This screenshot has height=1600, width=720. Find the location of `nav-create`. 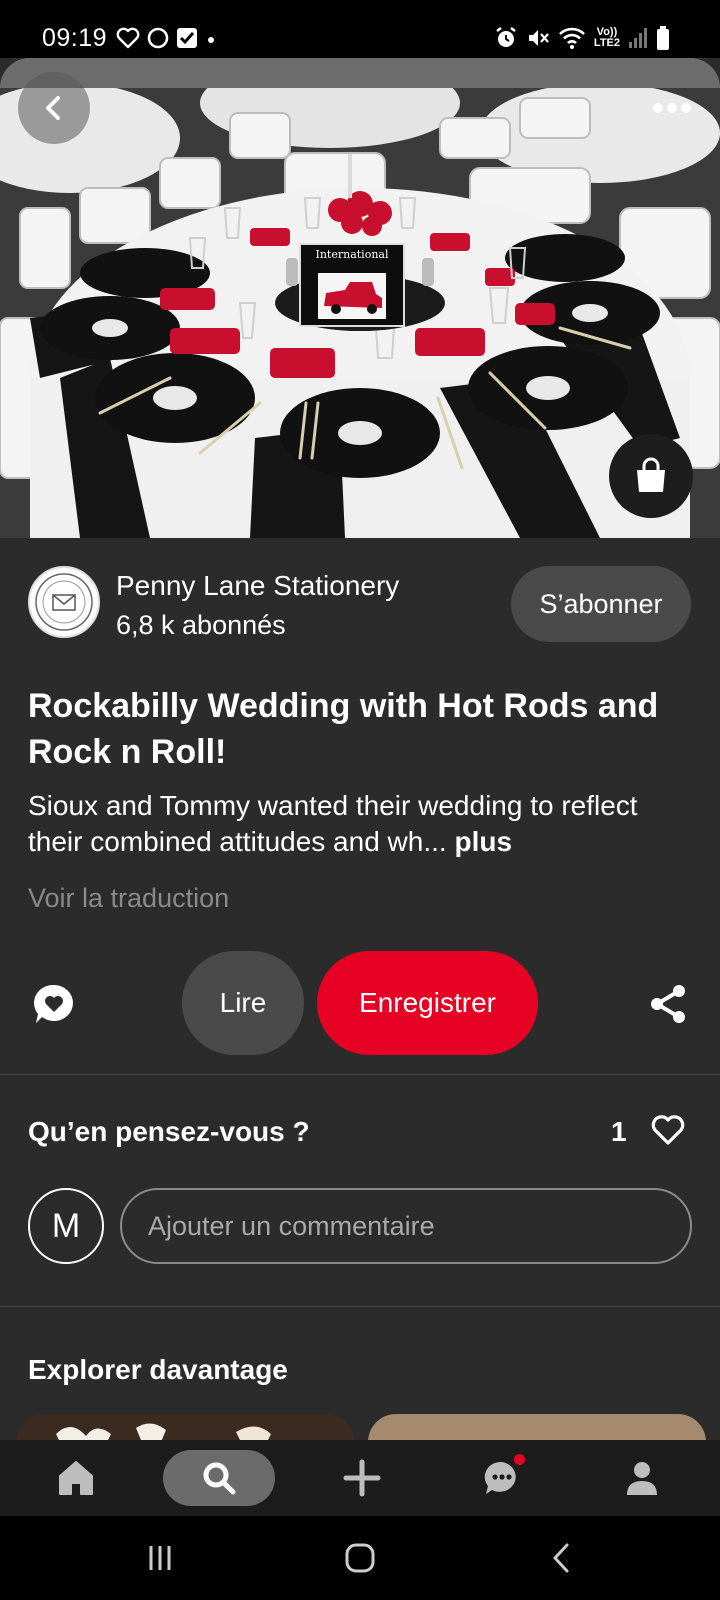

nav-create is located at coordinates (362, 1478).